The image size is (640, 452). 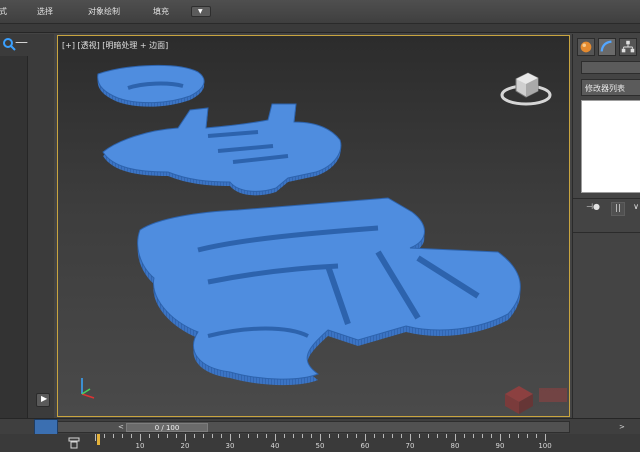 What do you see at coordinates (341, 427) in the screenshot?
I see `time-slider: < 0 / 100 >` at bounding box center [341, 427].